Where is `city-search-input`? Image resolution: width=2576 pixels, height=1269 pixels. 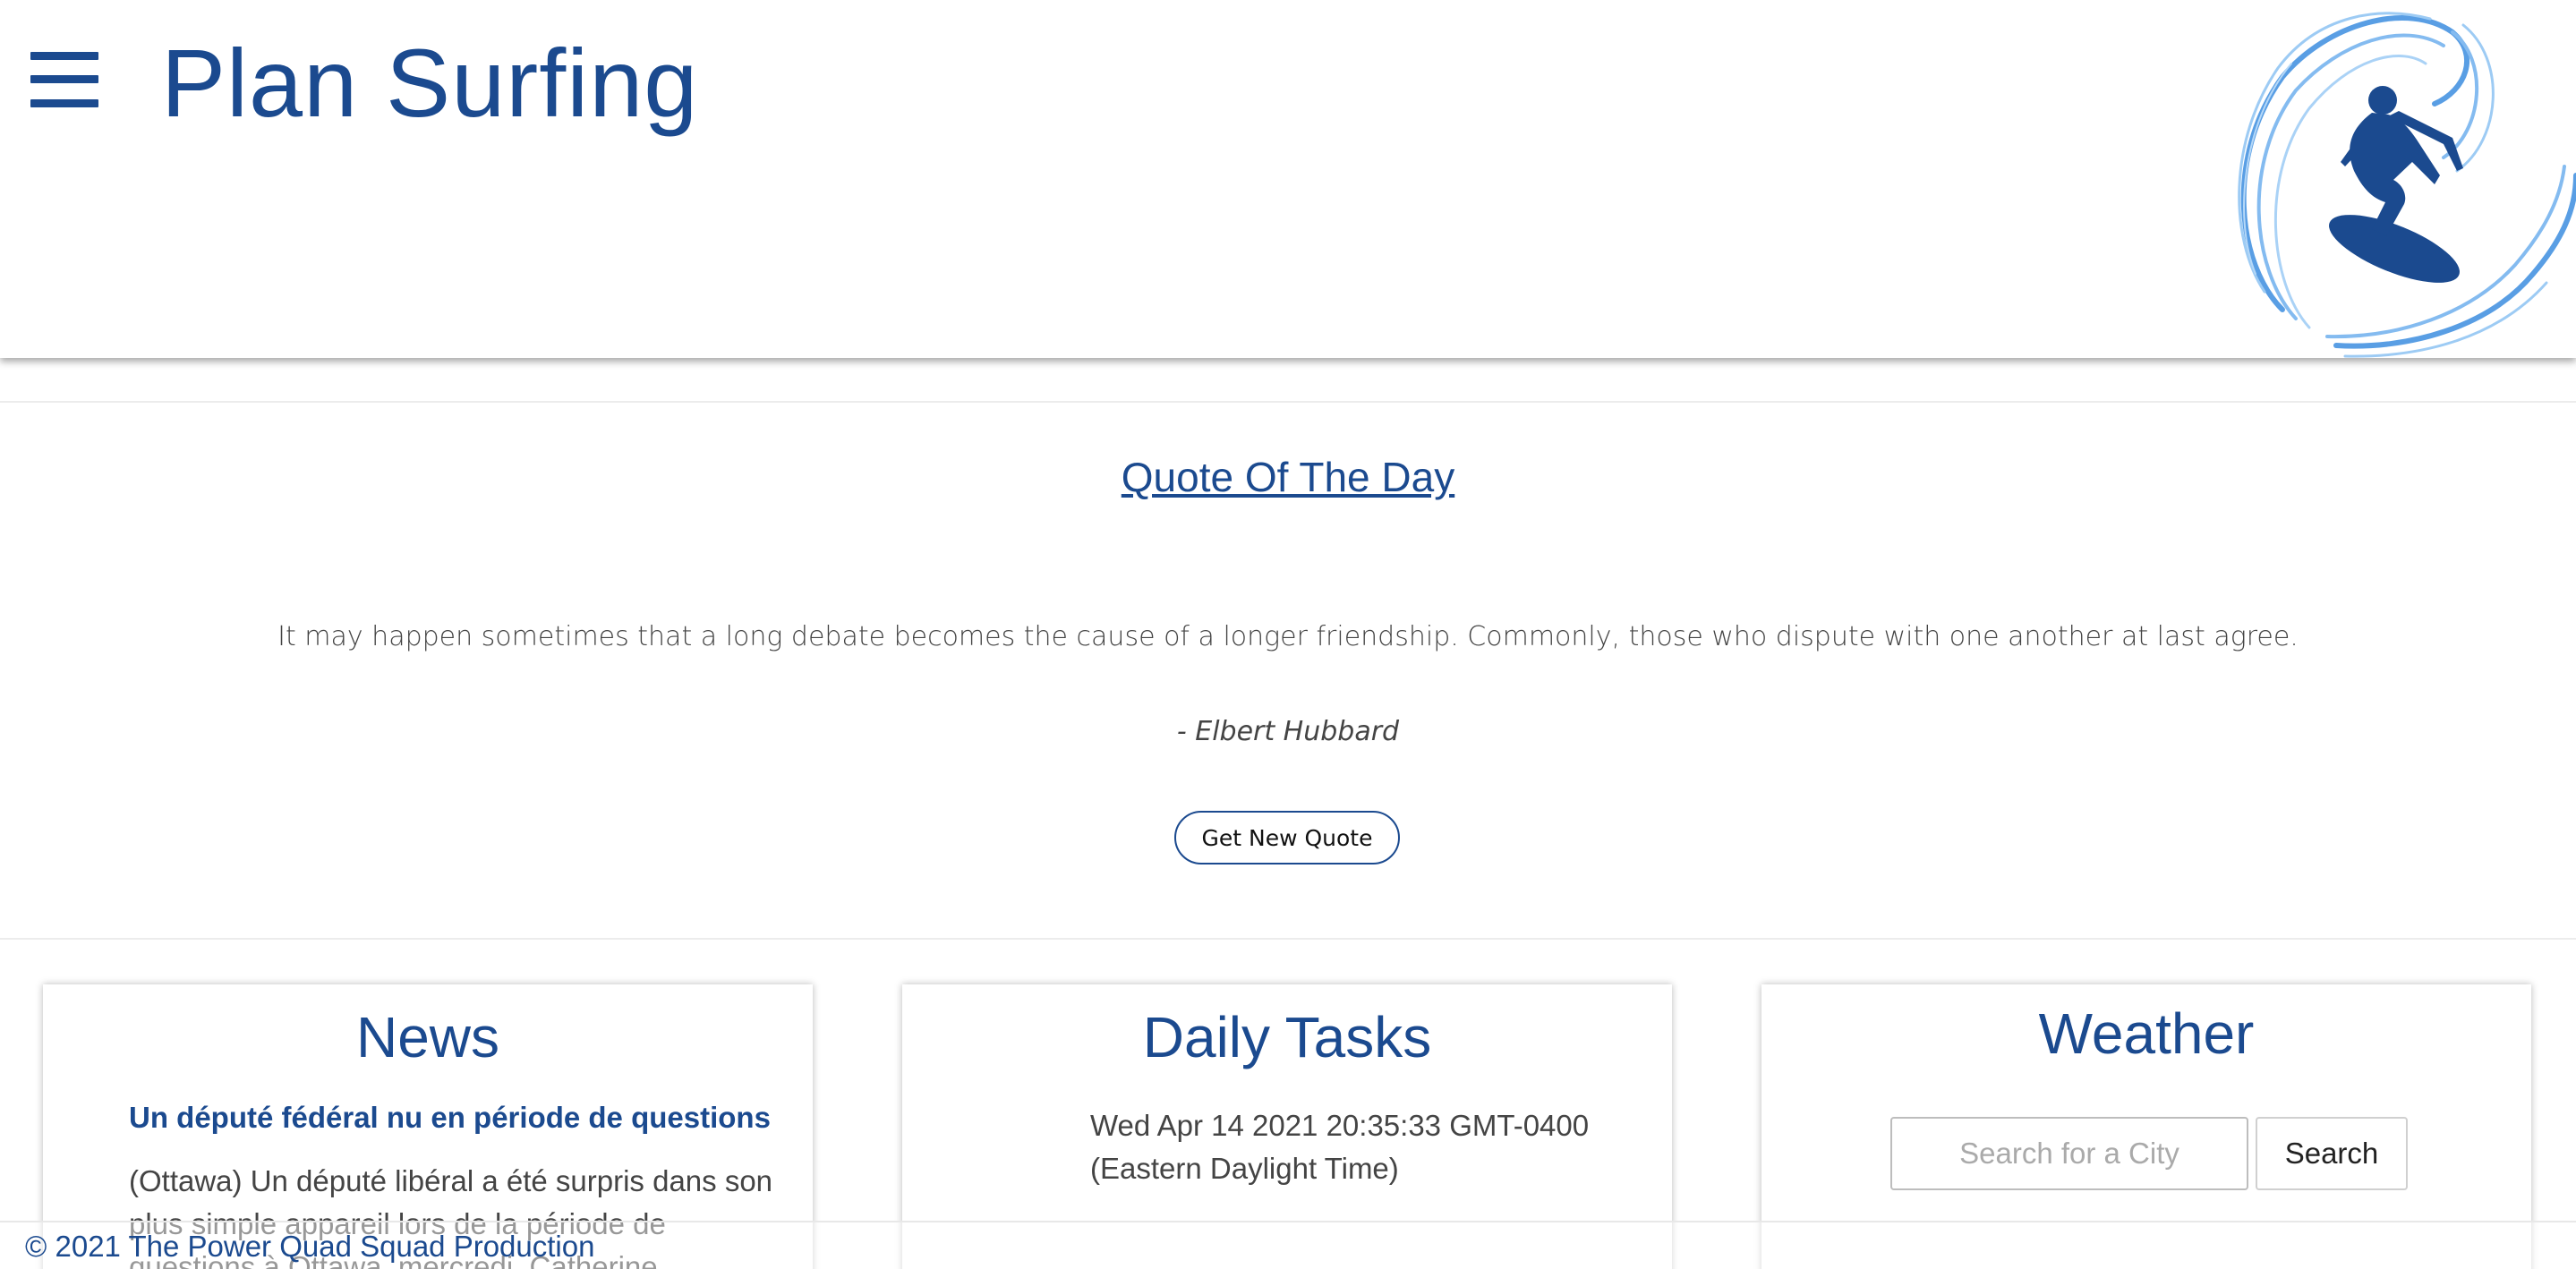 city-search-input is located at coordinates (2069, 1154).